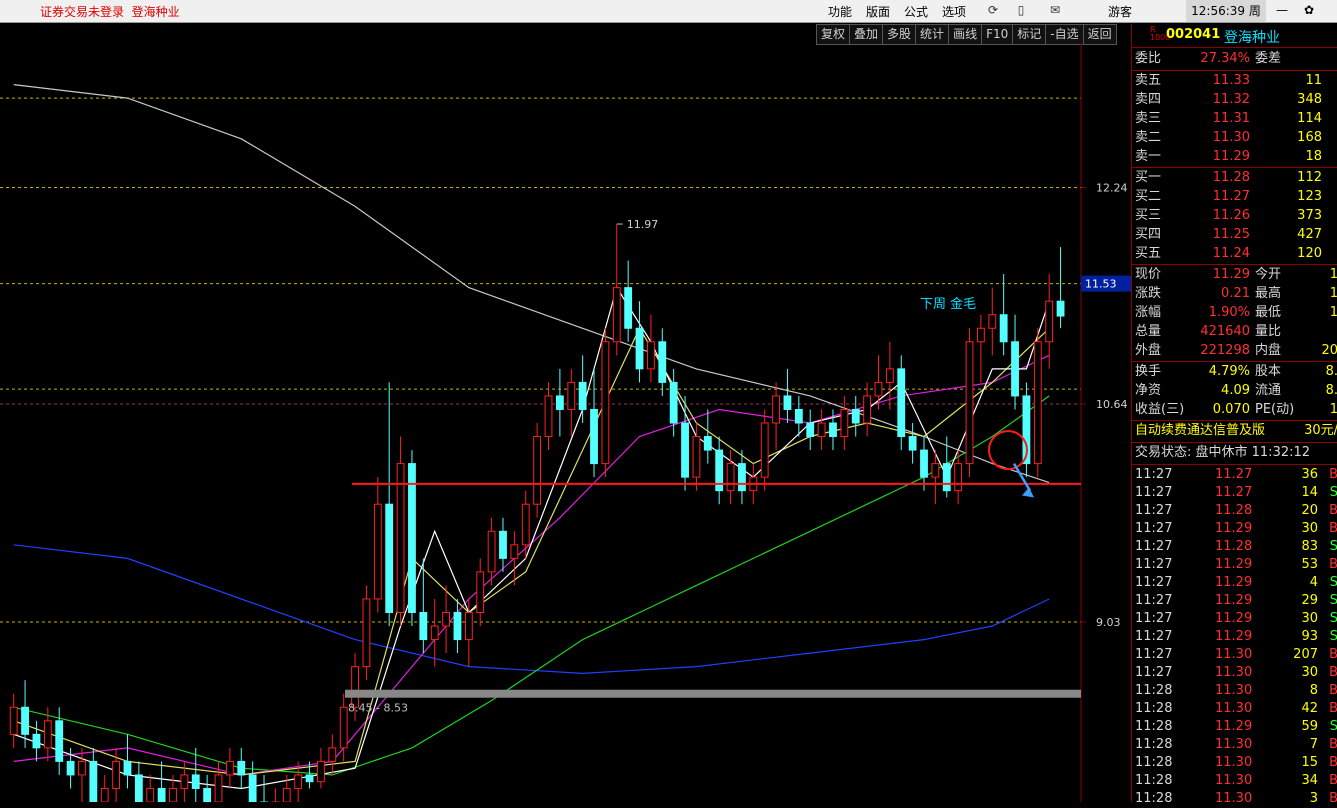  Describe the element at coordinates (932, 34) in the screenshot. I see `btn-stats: 统计` at that location.